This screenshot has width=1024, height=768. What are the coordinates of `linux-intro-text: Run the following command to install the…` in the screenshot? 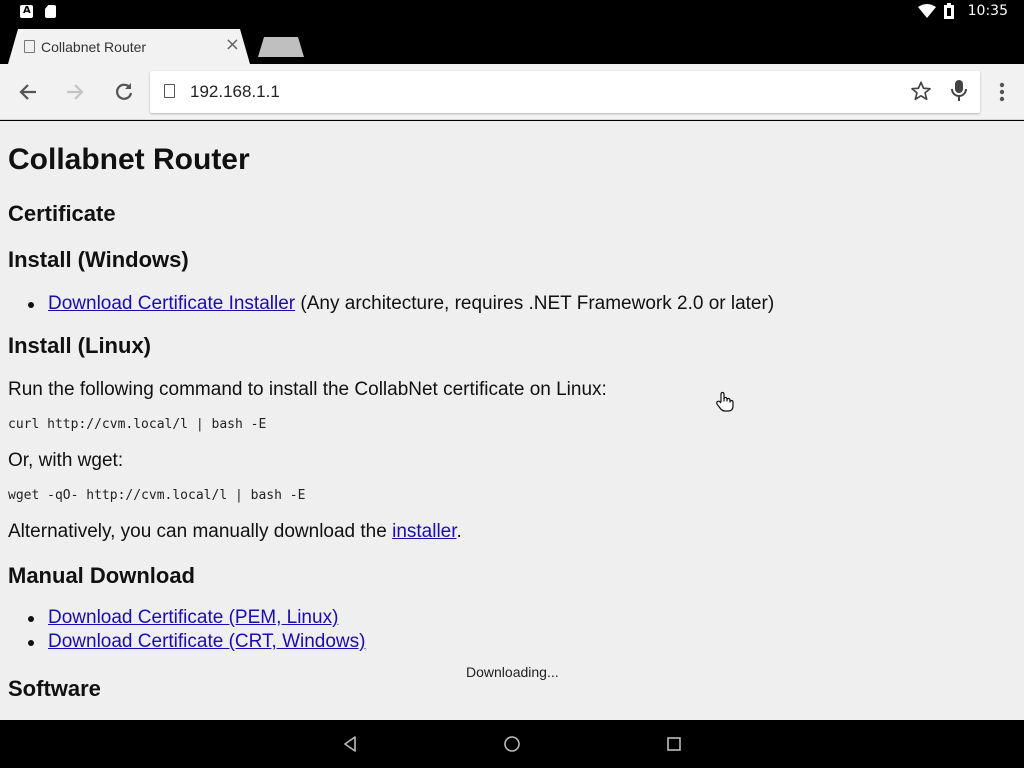 It's located at (307, 389).